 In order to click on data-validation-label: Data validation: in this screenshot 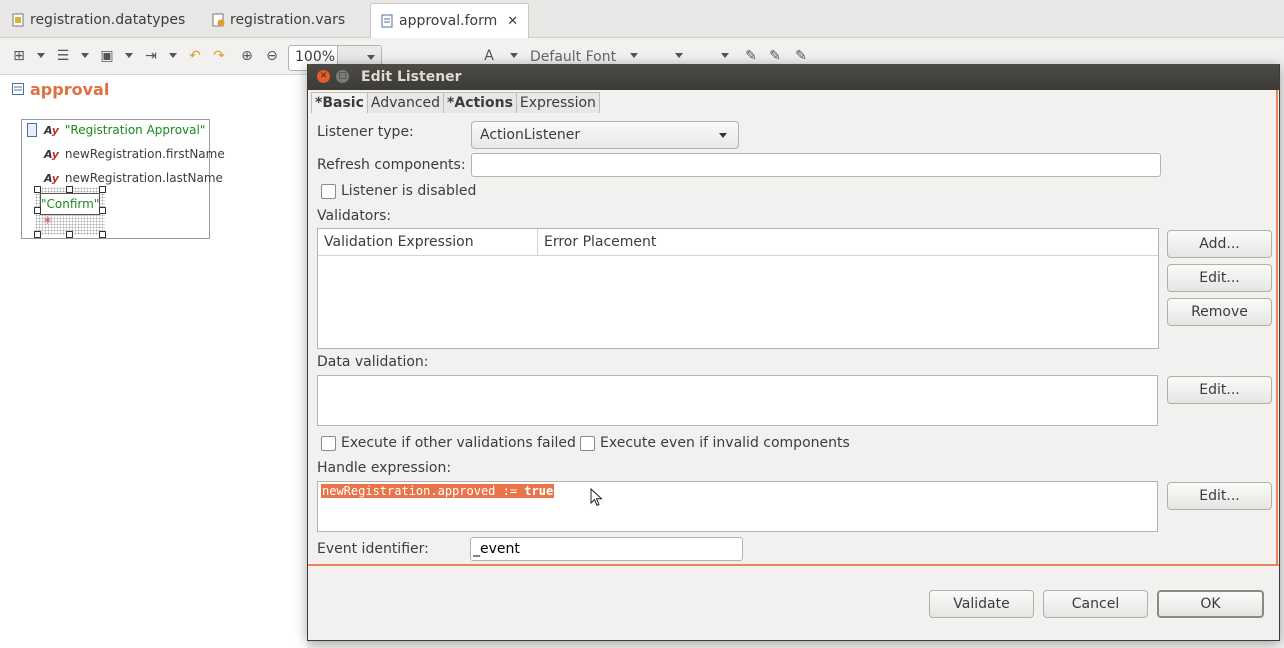, I will do `click(373, 362)`.